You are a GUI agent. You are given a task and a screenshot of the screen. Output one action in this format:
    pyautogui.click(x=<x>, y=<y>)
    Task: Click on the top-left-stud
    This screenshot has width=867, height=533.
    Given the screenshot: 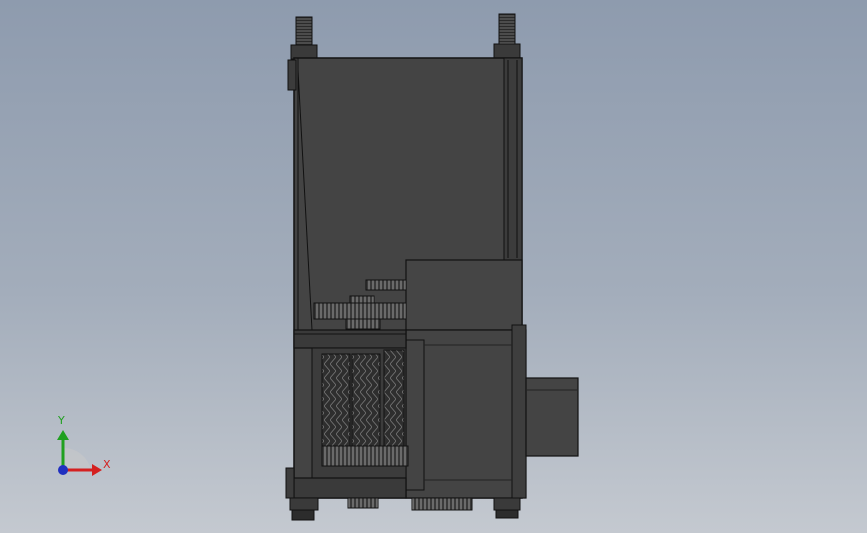 What is the action you would take?
    pyautogui.click(x=304, y=38)
    